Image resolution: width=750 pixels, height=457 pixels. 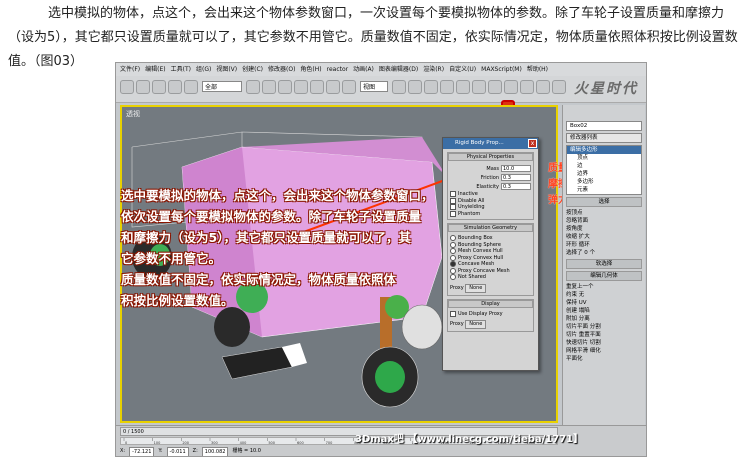 I want to click on by-vertex-option: 按顶点, so click(x=604, y=213).